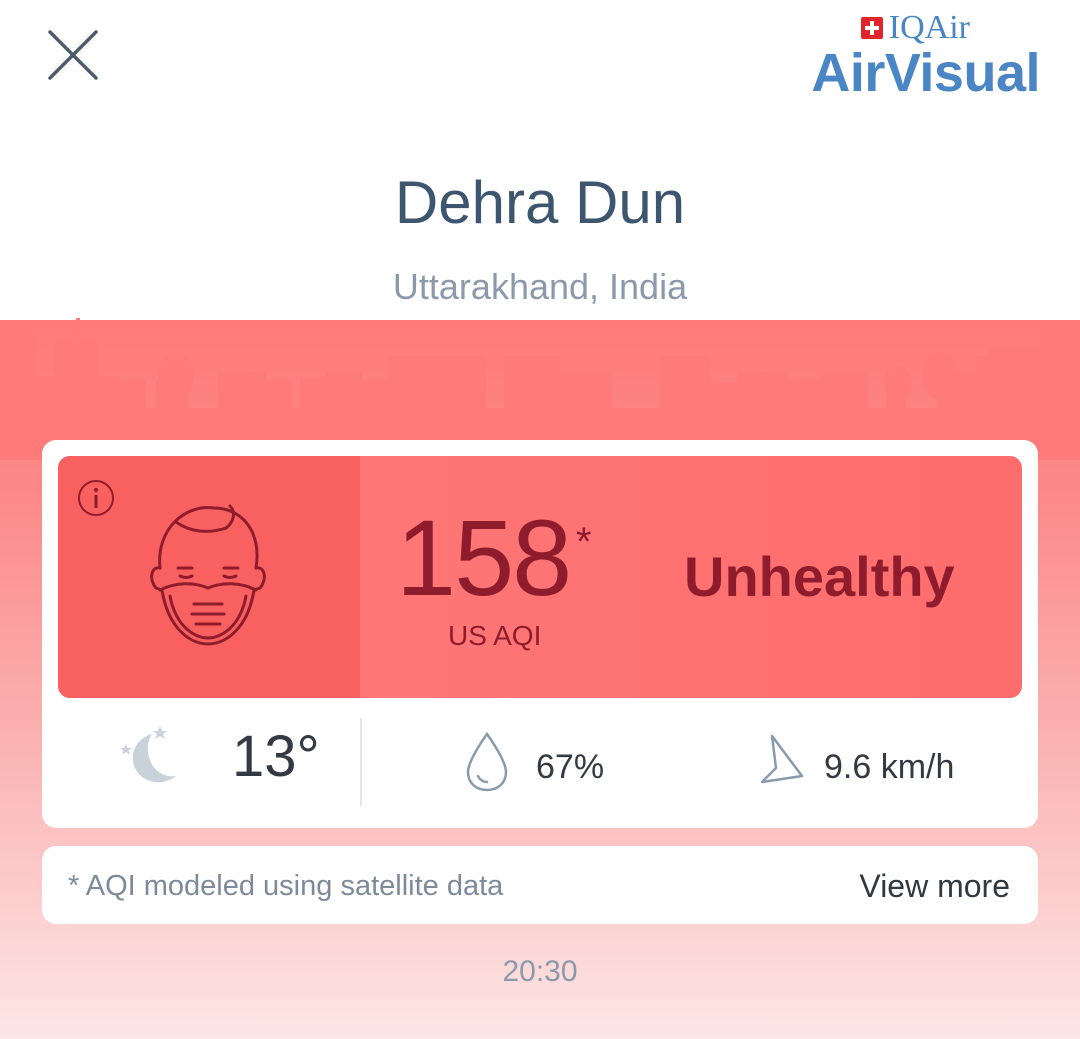 This screenshot has height=1039, width=1080. I want to click on city-skyline-illustration, so click(540, 389).